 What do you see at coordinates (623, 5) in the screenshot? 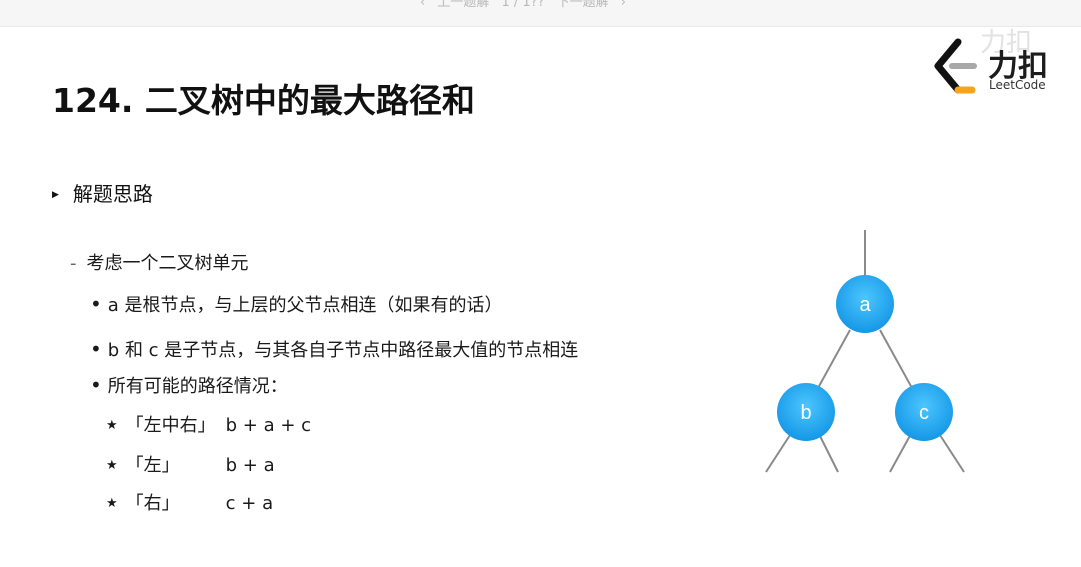
I see `chevron-right-icon: ›` at bounding box center [623, 5].